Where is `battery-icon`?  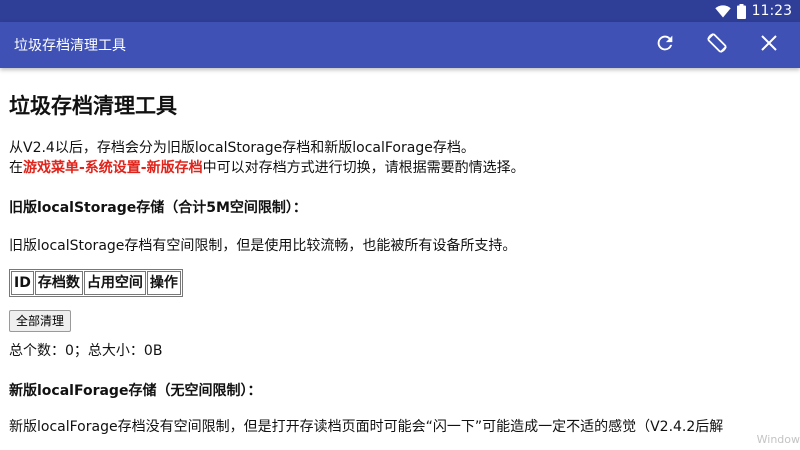 battery-icon is located at coordinates (741, 11).